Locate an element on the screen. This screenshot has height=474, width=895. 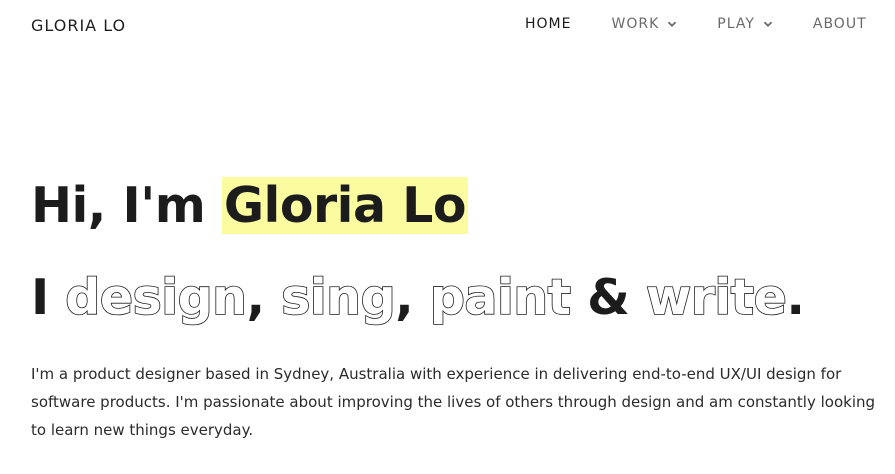
hero-tagline: I design, sing, paint & write. is located at coordinates (418, 298).